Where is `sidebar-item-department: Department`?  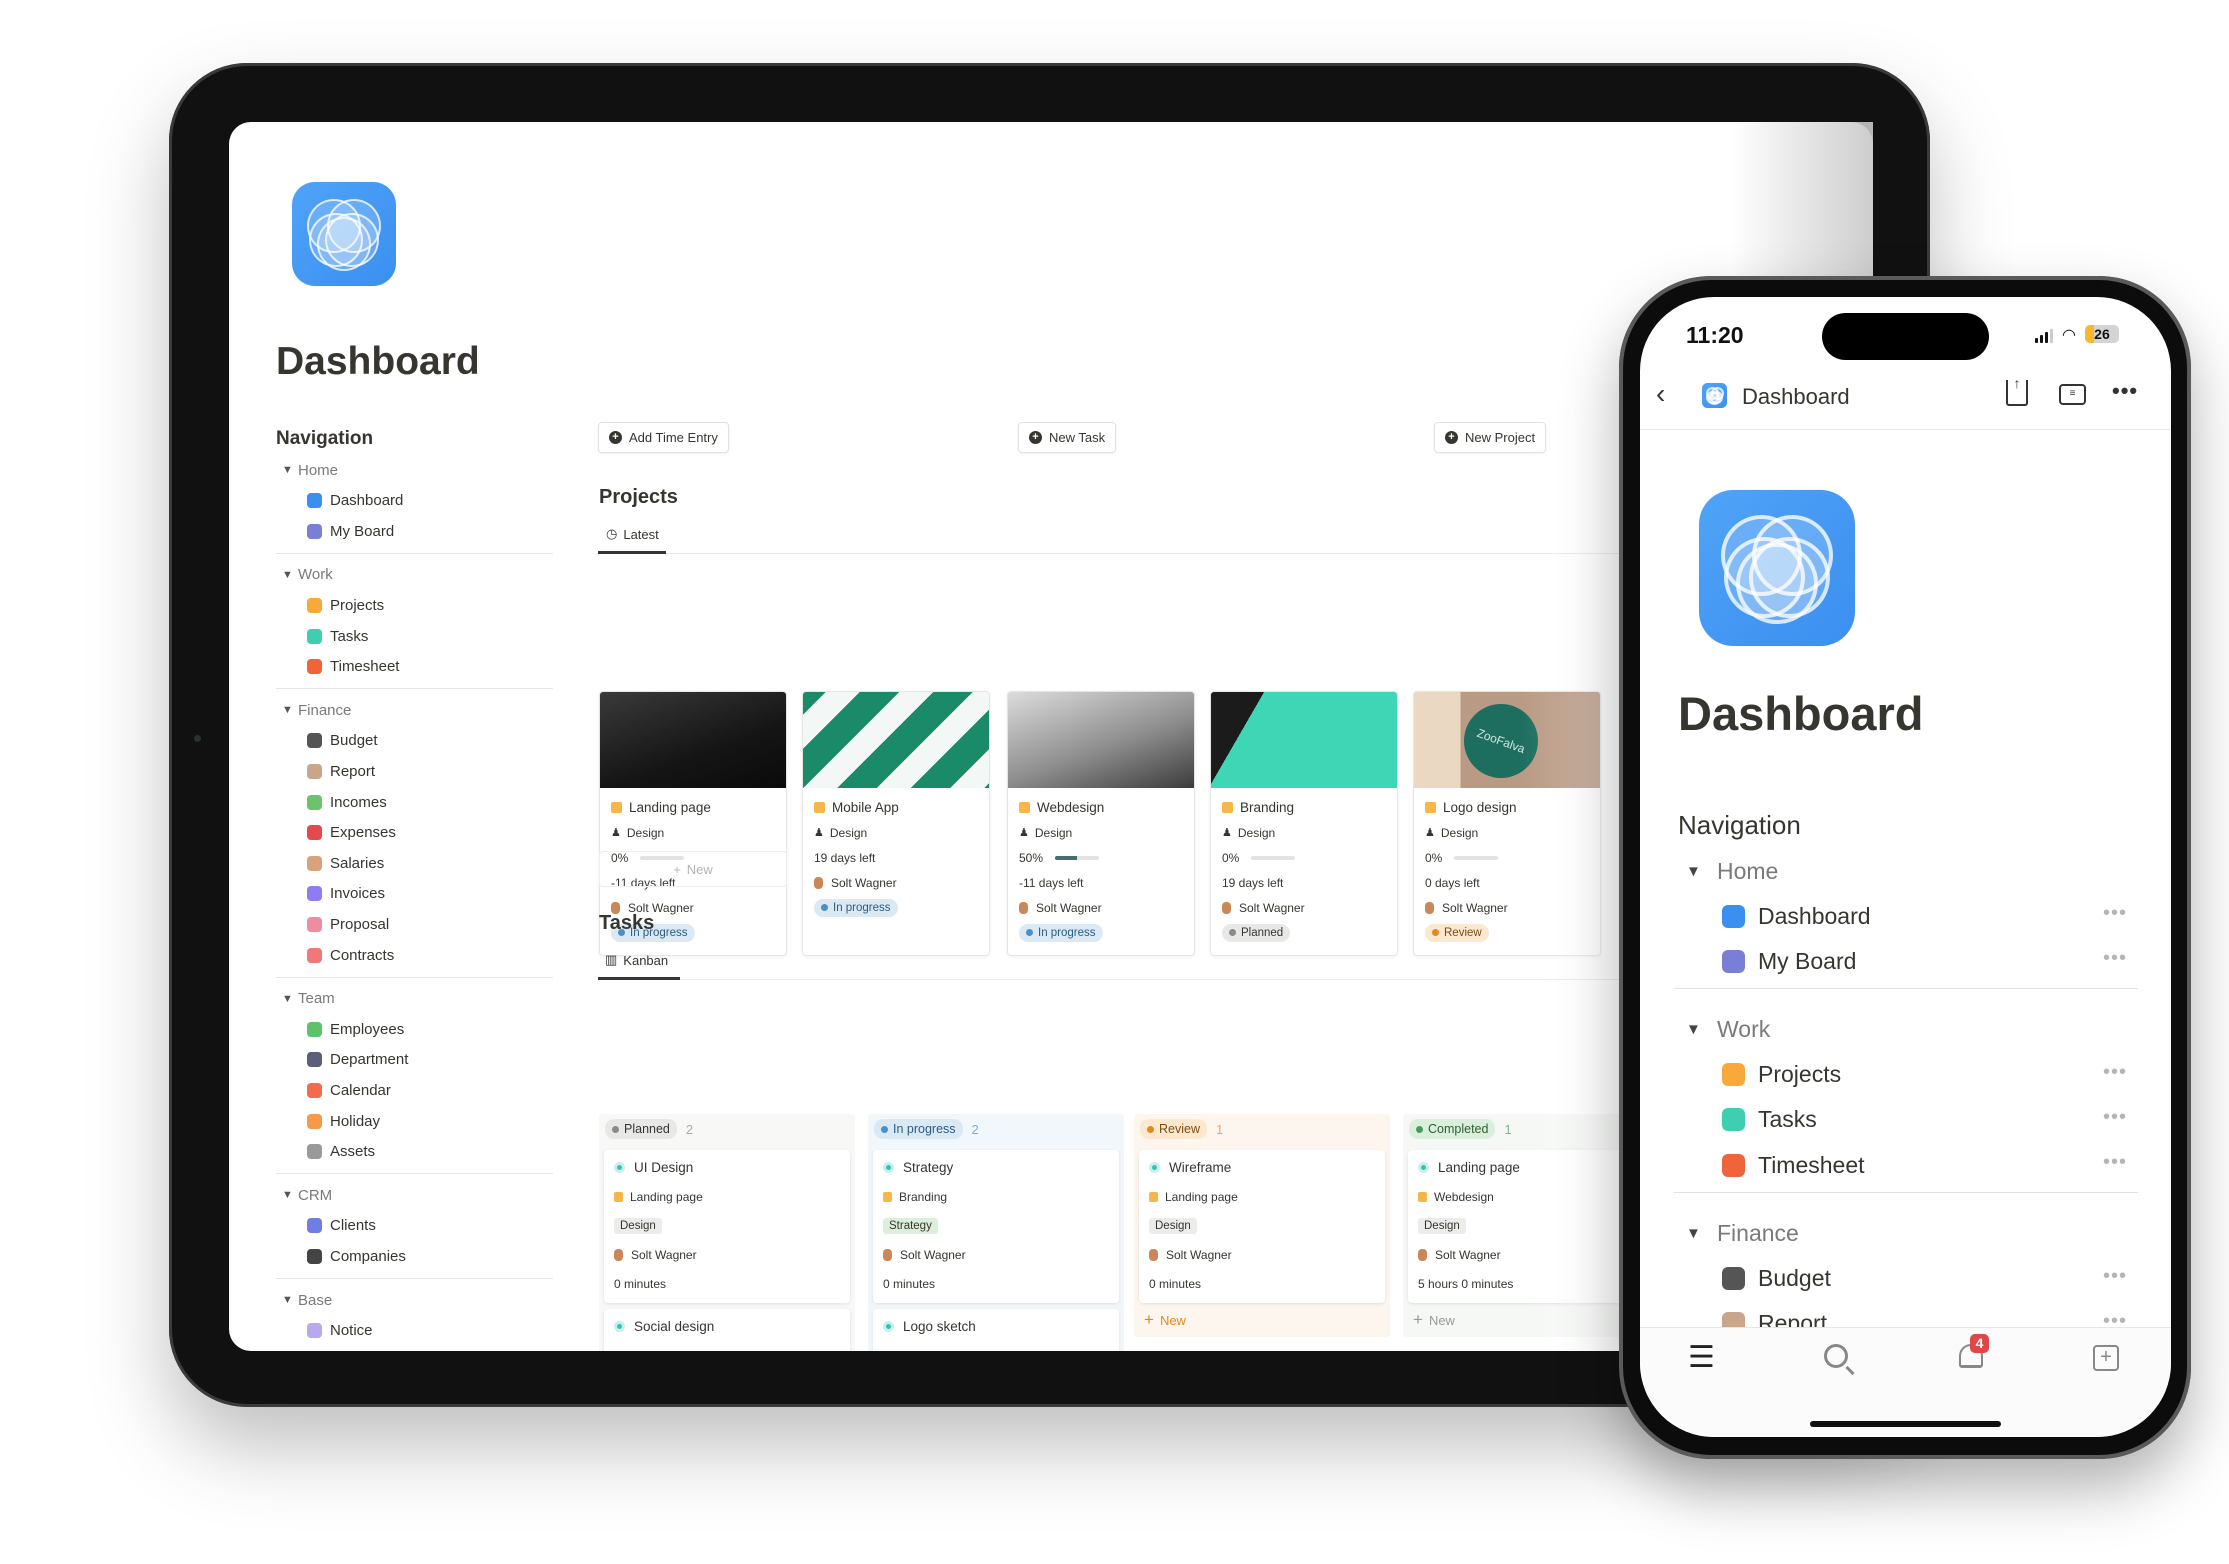 sidebar-item-department: Department is located at coordinates (357, 1060).